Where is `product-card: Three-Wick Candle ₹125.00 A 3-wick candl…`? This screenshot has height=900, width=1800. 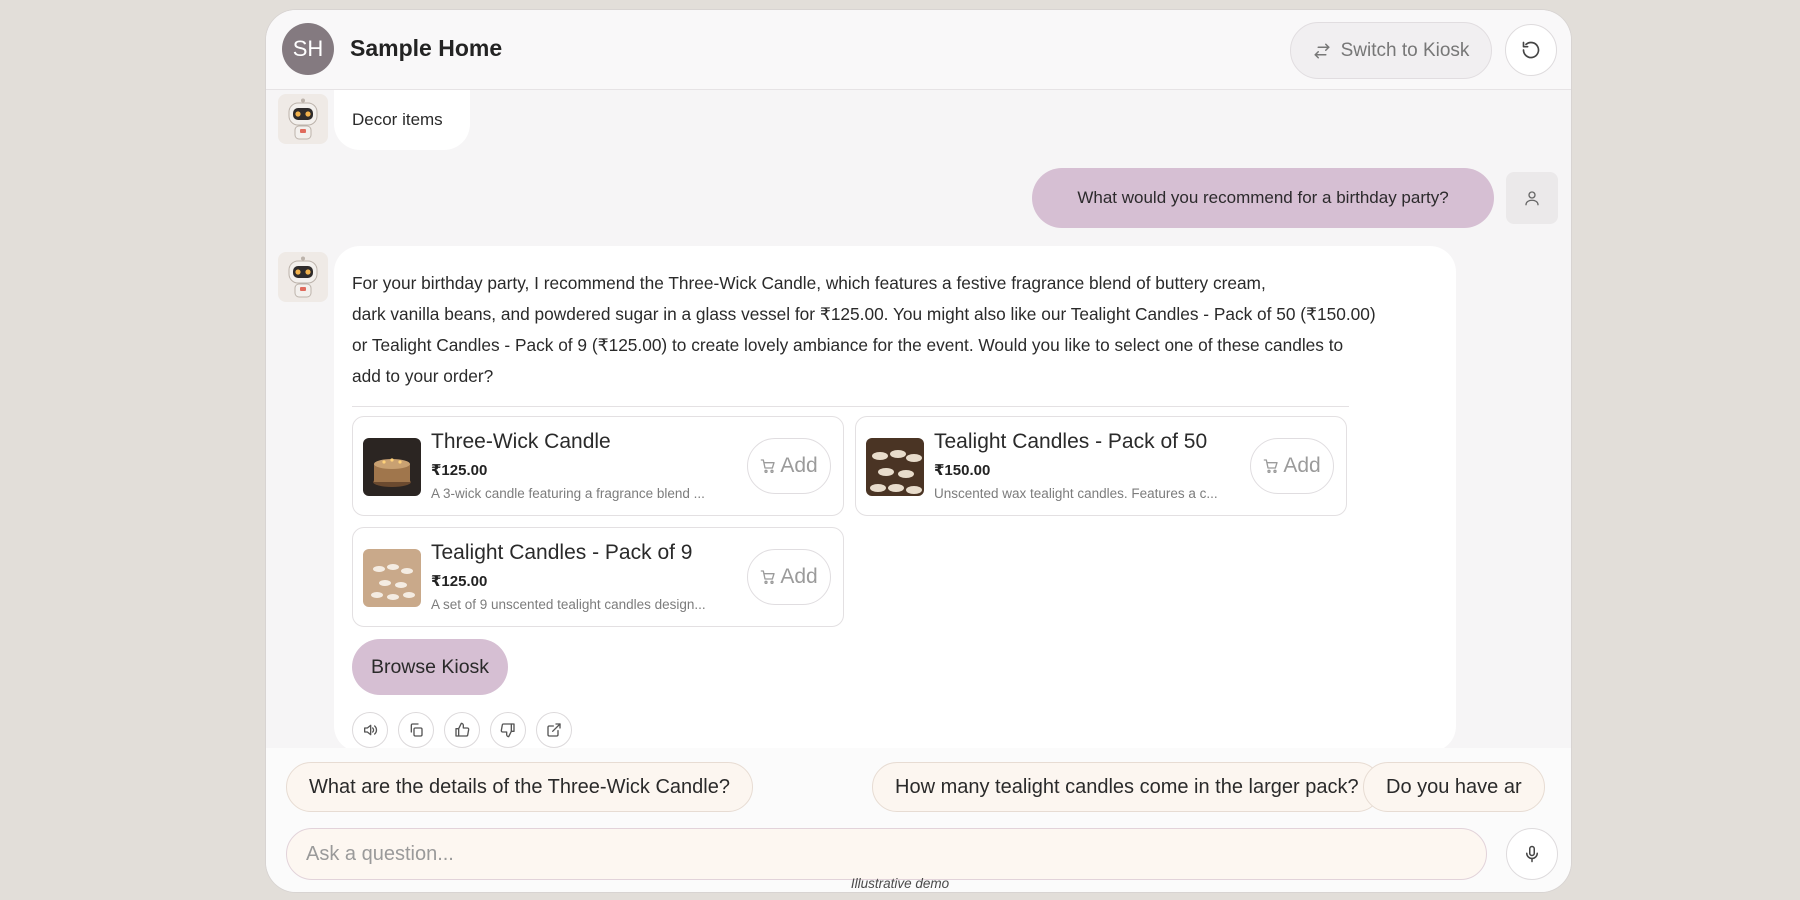
product-card: Three-Wick Candle ₹125.00 A 3-wick candl… is located at coordinates (598, 466).